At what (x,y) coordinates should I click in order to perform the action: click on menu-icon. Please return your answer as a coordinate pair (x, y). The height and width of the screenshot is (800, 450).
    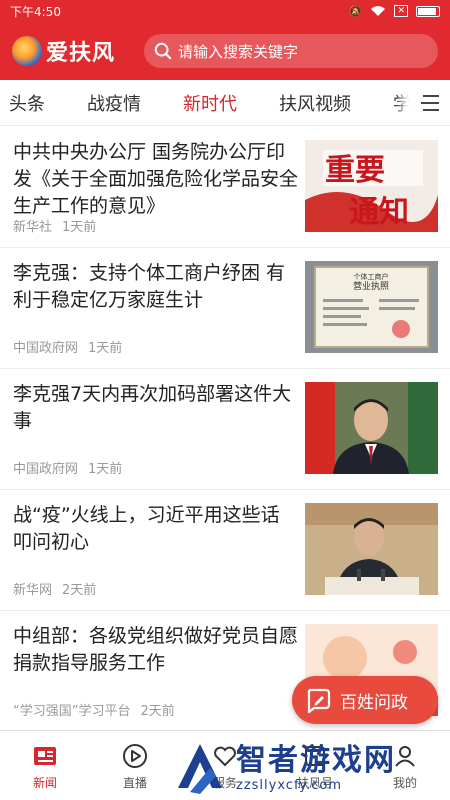
    Looking at the image, I should click on (430, 103).